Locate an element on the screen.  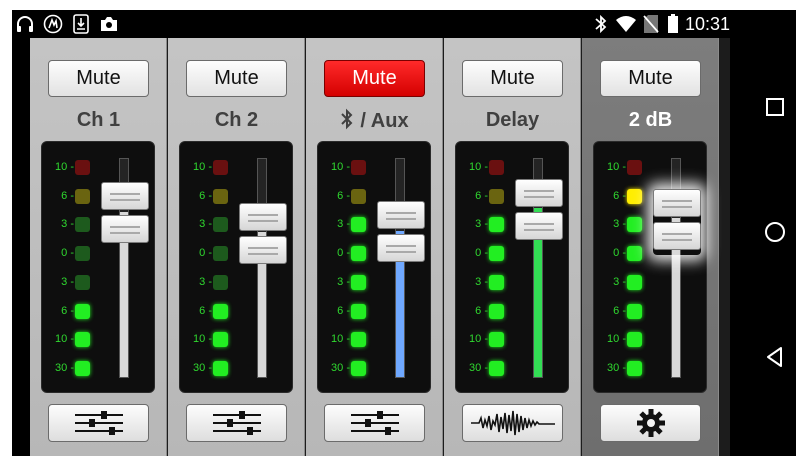
gear-icon is located at coordinates (651, 423).